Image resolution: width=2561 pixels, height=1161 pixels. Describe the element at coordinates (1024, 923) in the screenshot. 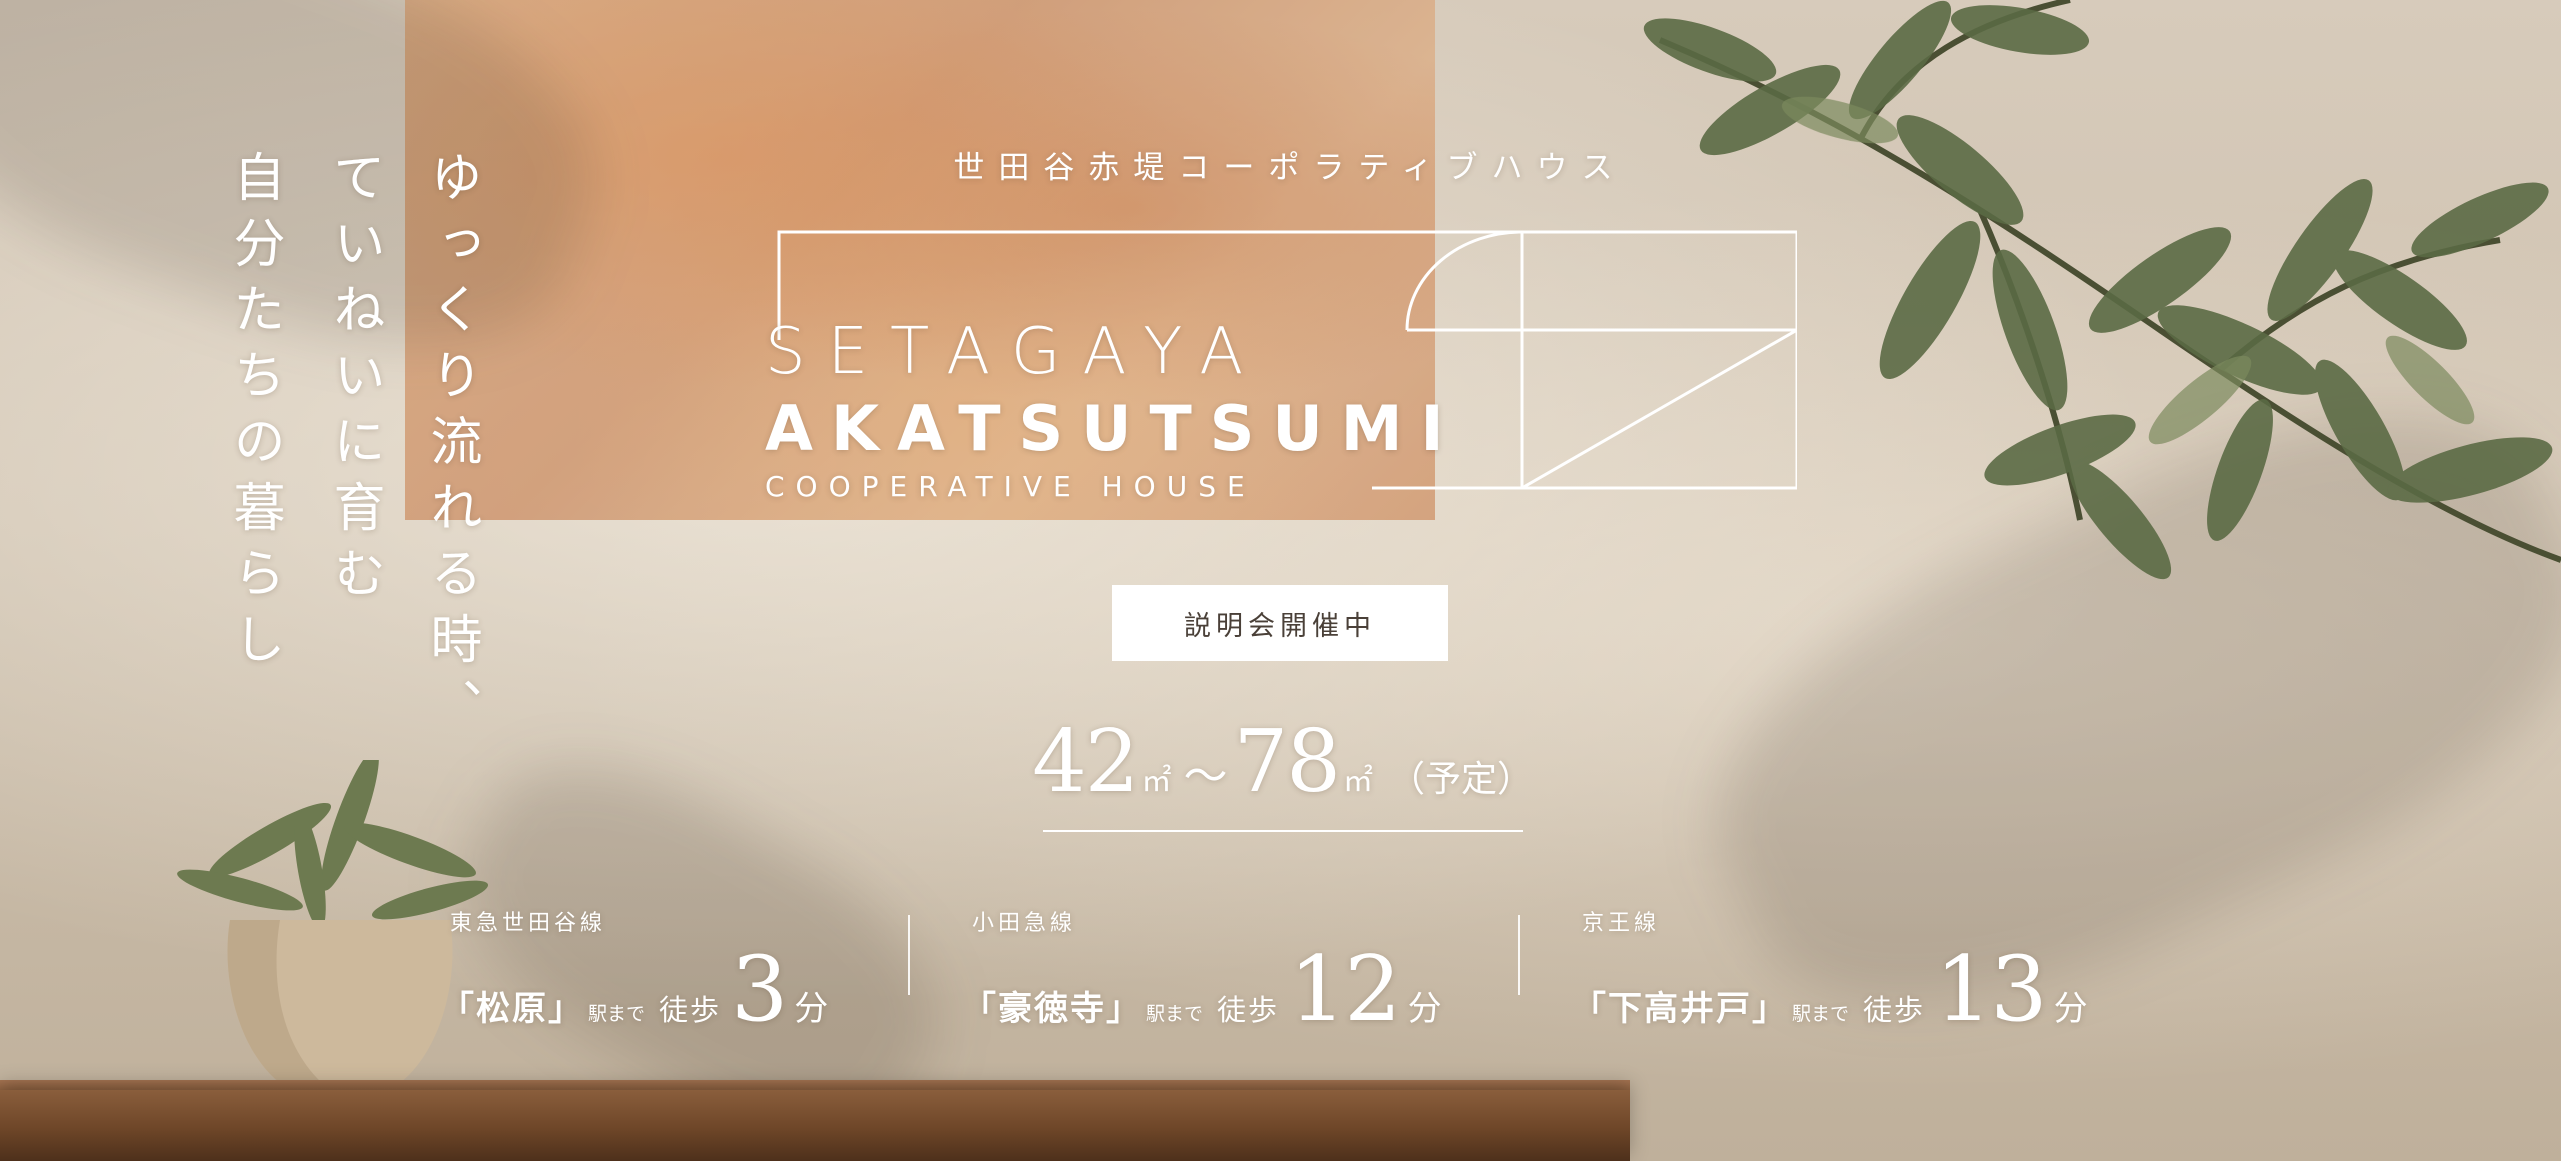

I see `railway-line: 小田急線` at that location.